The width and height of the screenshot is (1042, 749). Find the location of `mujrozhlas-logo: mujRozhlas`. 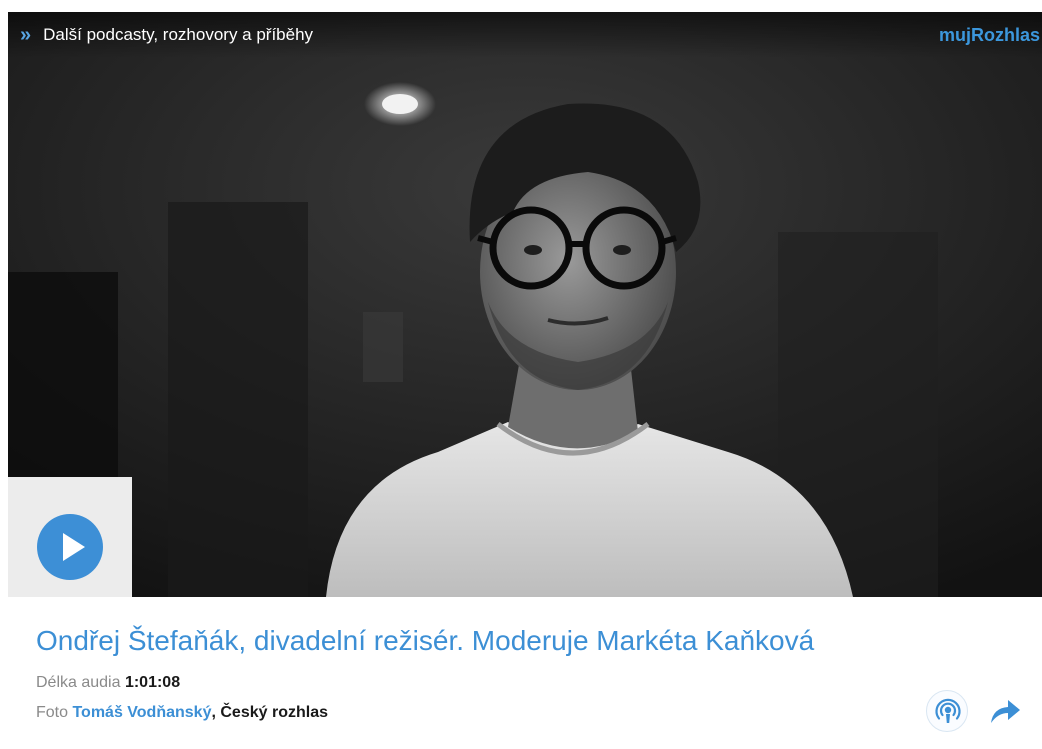

mujrozhlas-logo: mujRozhlas is located at coordinates (989, 35).